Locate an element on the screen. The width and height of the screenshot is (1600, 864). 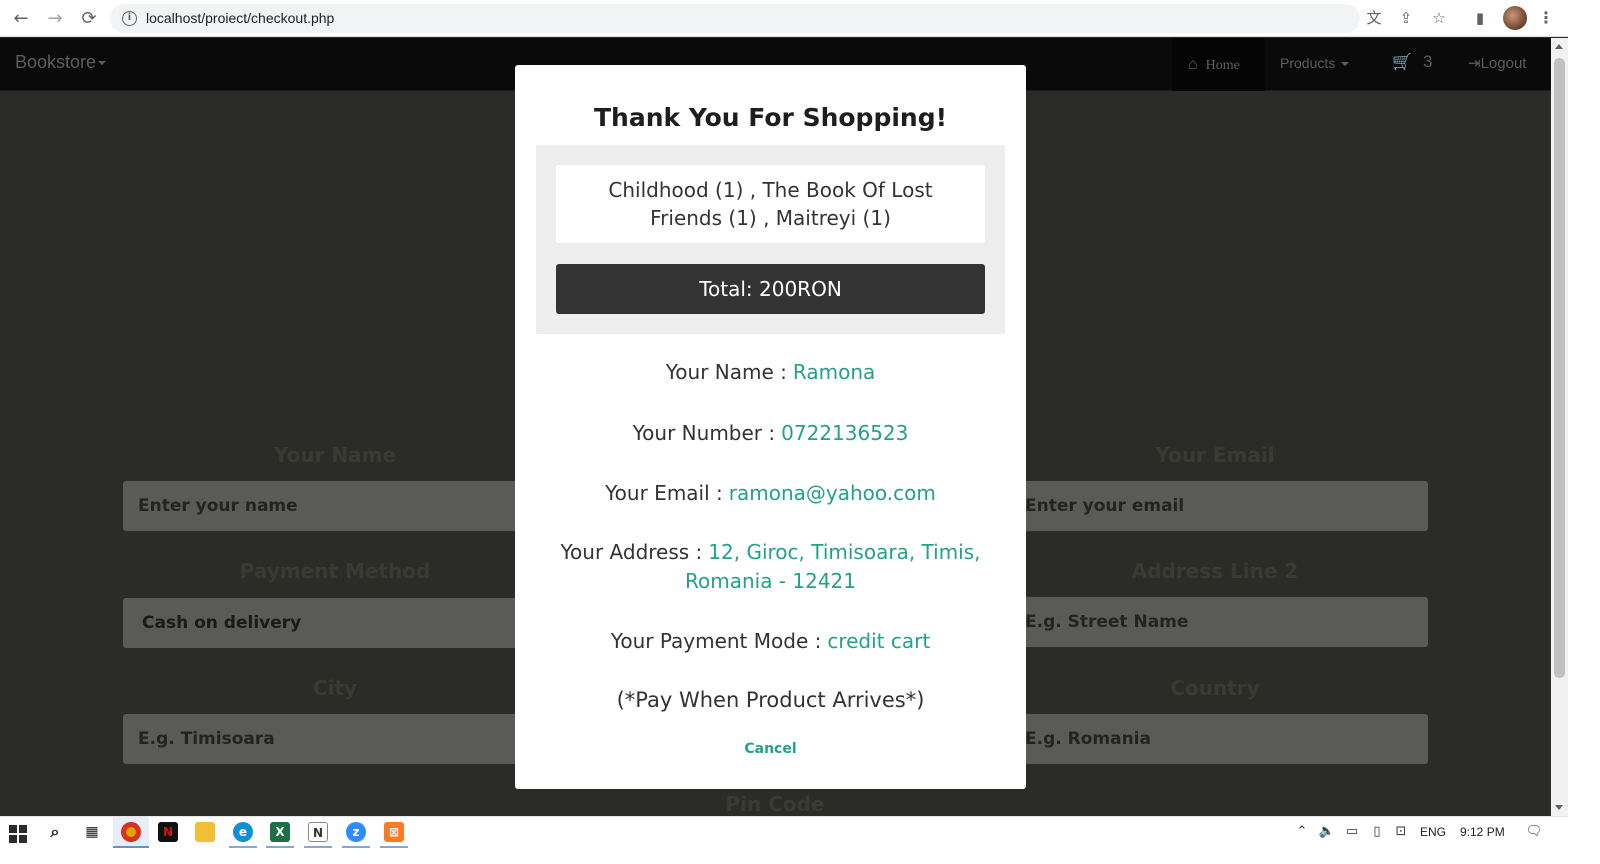
email-row: Your Email : ramona@yahoo.com is located at coordinates (770, 493).